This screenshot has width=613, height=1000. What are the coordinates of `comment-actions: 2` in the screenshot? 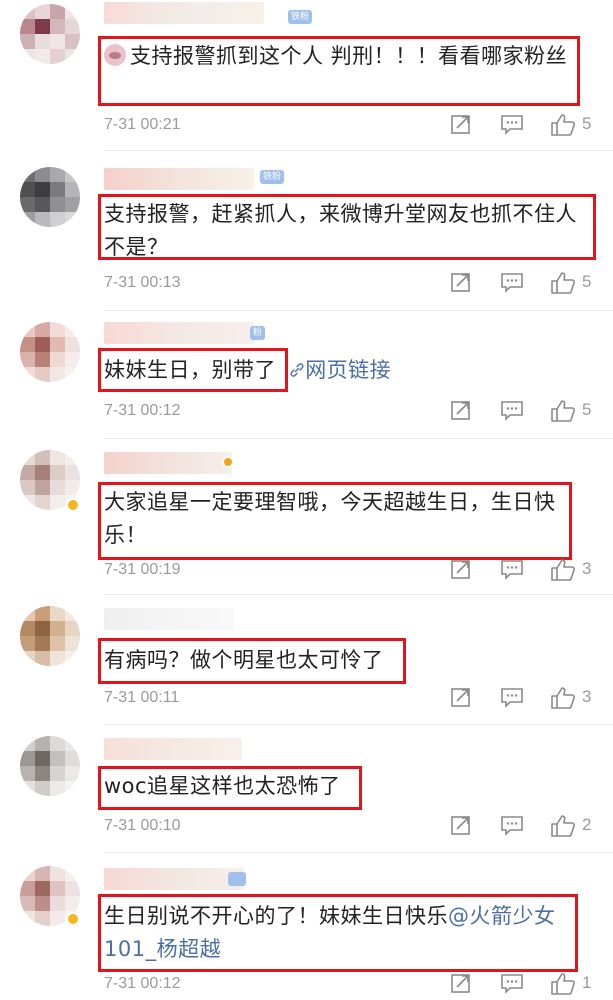 It's located at (530, 826).